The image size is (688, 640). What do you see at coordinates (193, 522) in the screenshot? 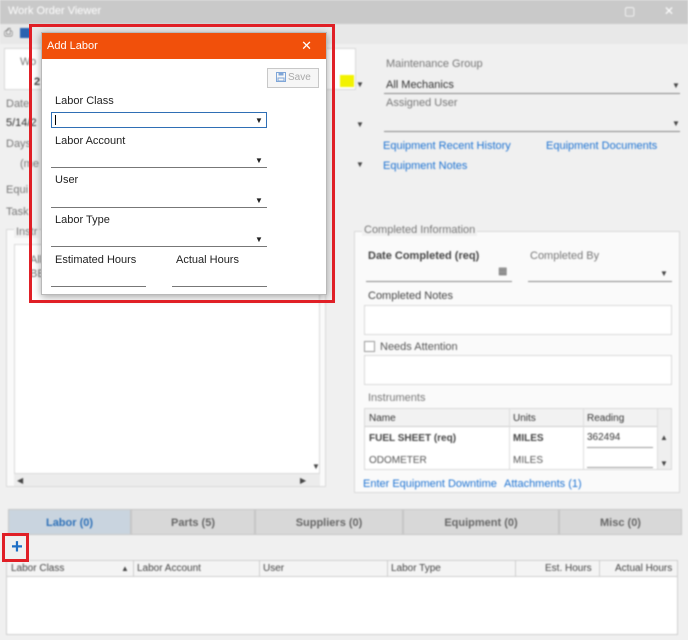
I see `tab-parts: Parts (5)` at bounding box center [193, 522].